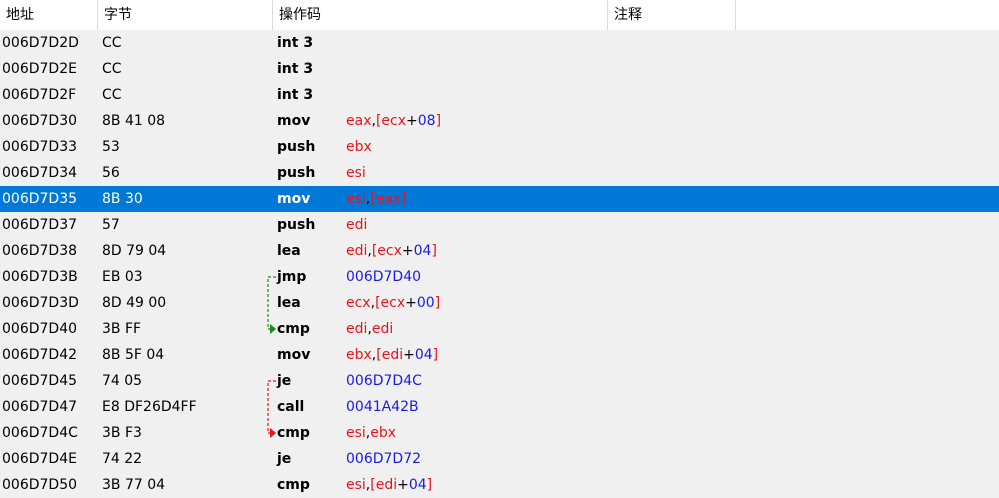  I want to click on disasm-row: 006D7D34 56 push esi, so click(499, 173).